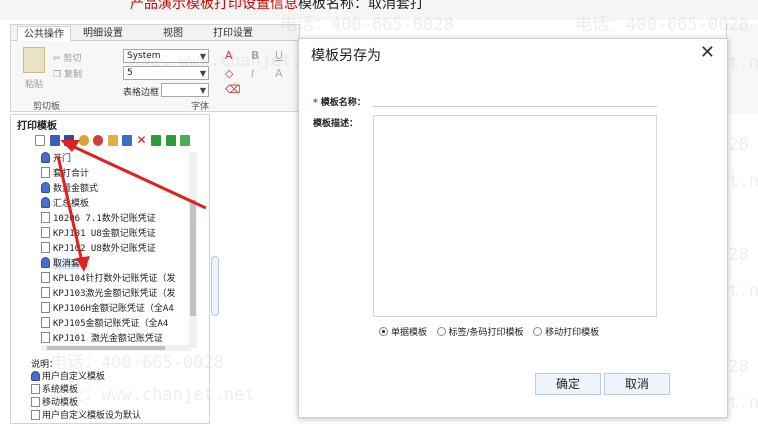  I want to click on eraser-icon: ⌫, so click(233, 89).